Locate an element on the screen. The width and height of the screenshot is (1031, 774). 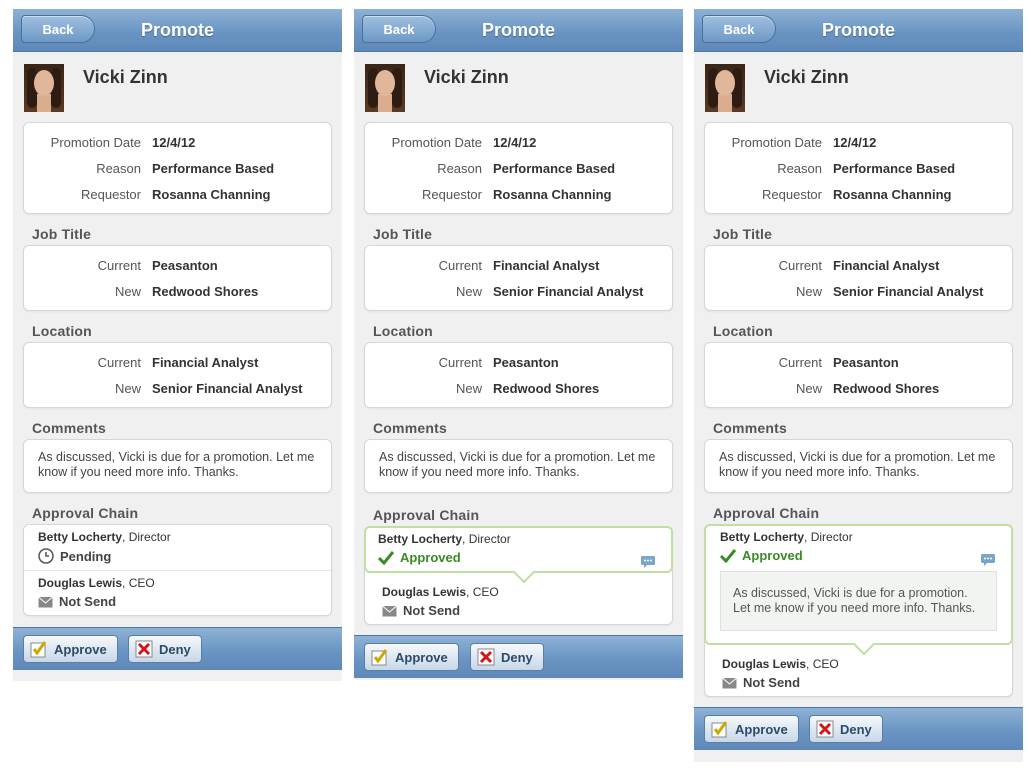
approver-highlight: Betty Locherty, Director Approved is located at coordinates (518, 555).